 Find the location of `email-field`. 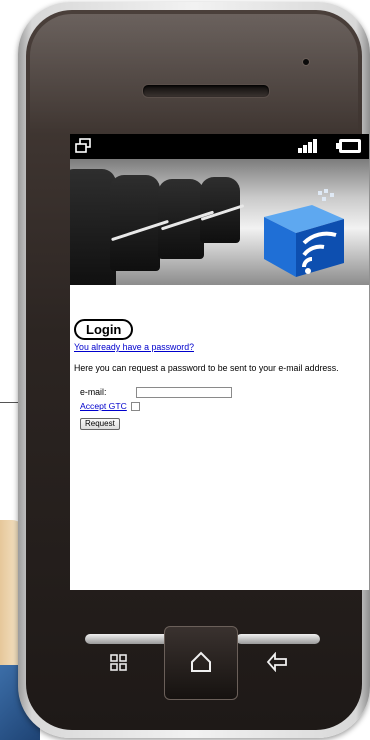

email-field is located at coordinates (184, 392).